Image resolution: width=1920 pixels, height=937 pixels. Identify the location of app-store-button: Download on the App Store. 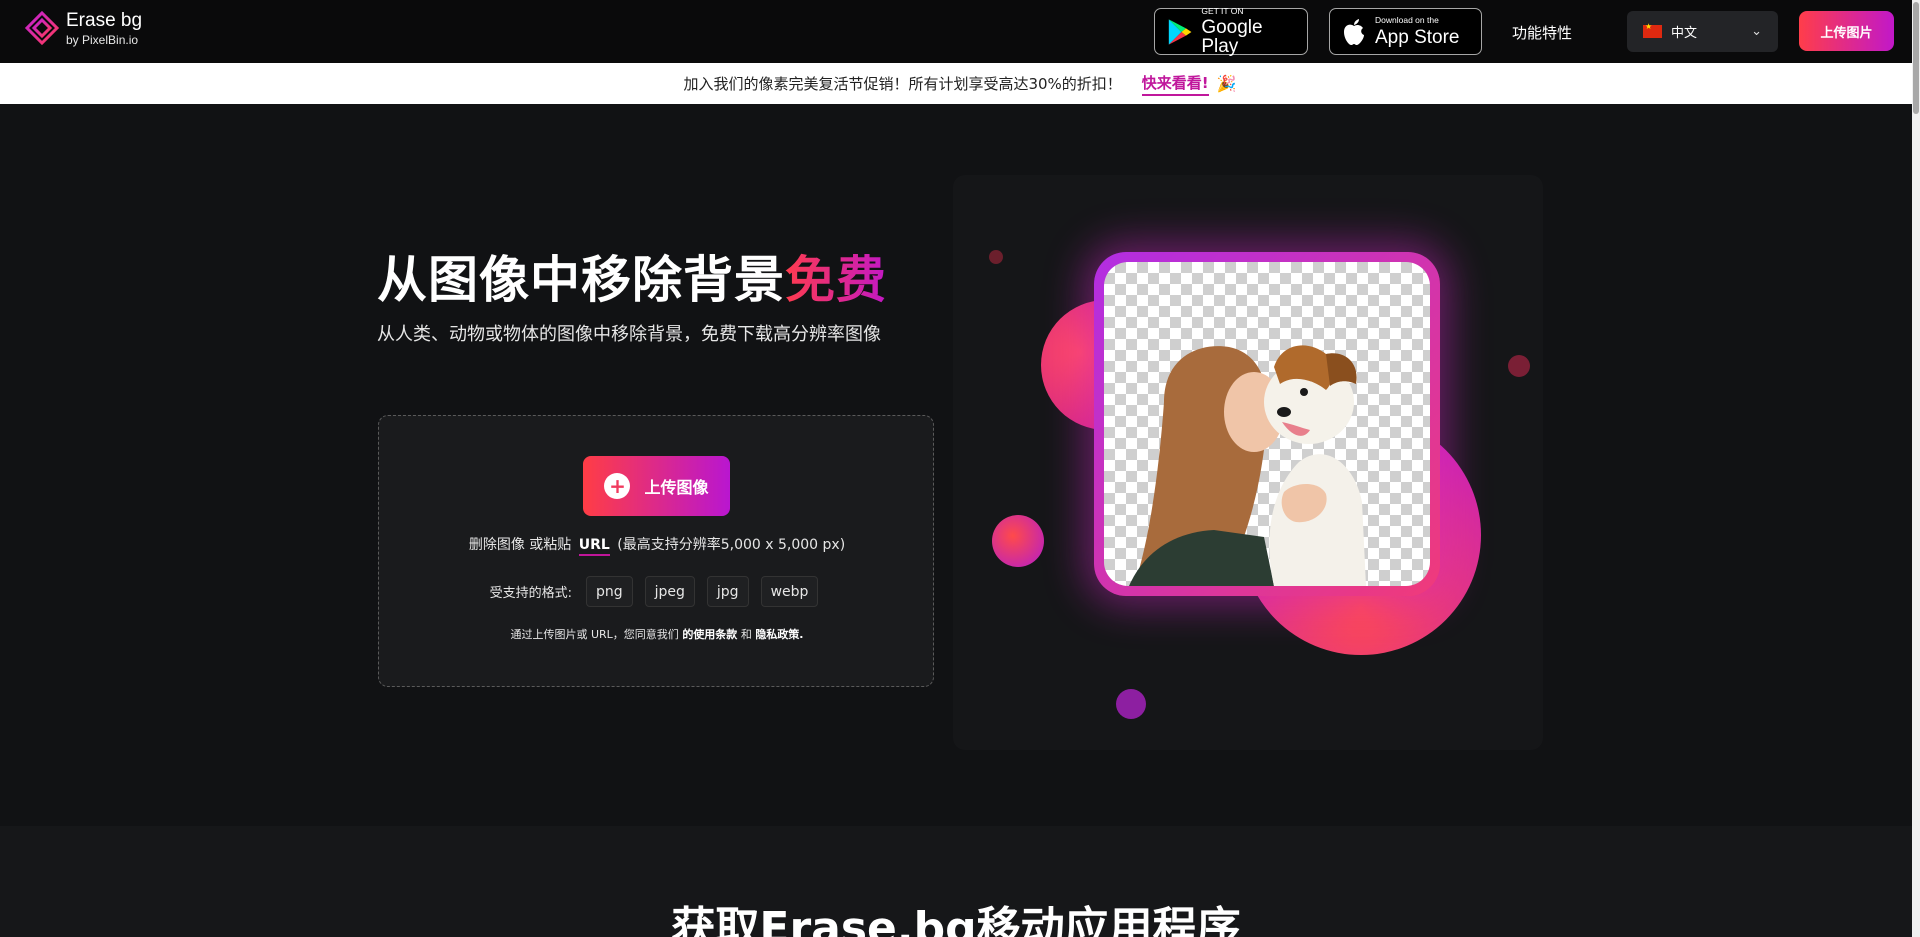
(1405, 31).